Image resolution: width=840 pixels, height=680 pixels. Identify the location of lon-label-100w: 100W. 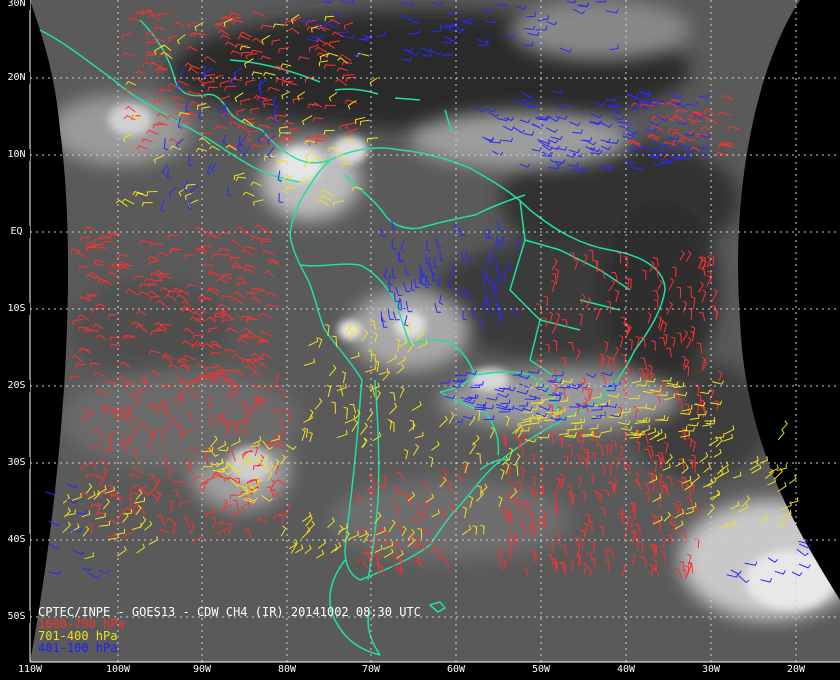
(118, 669).